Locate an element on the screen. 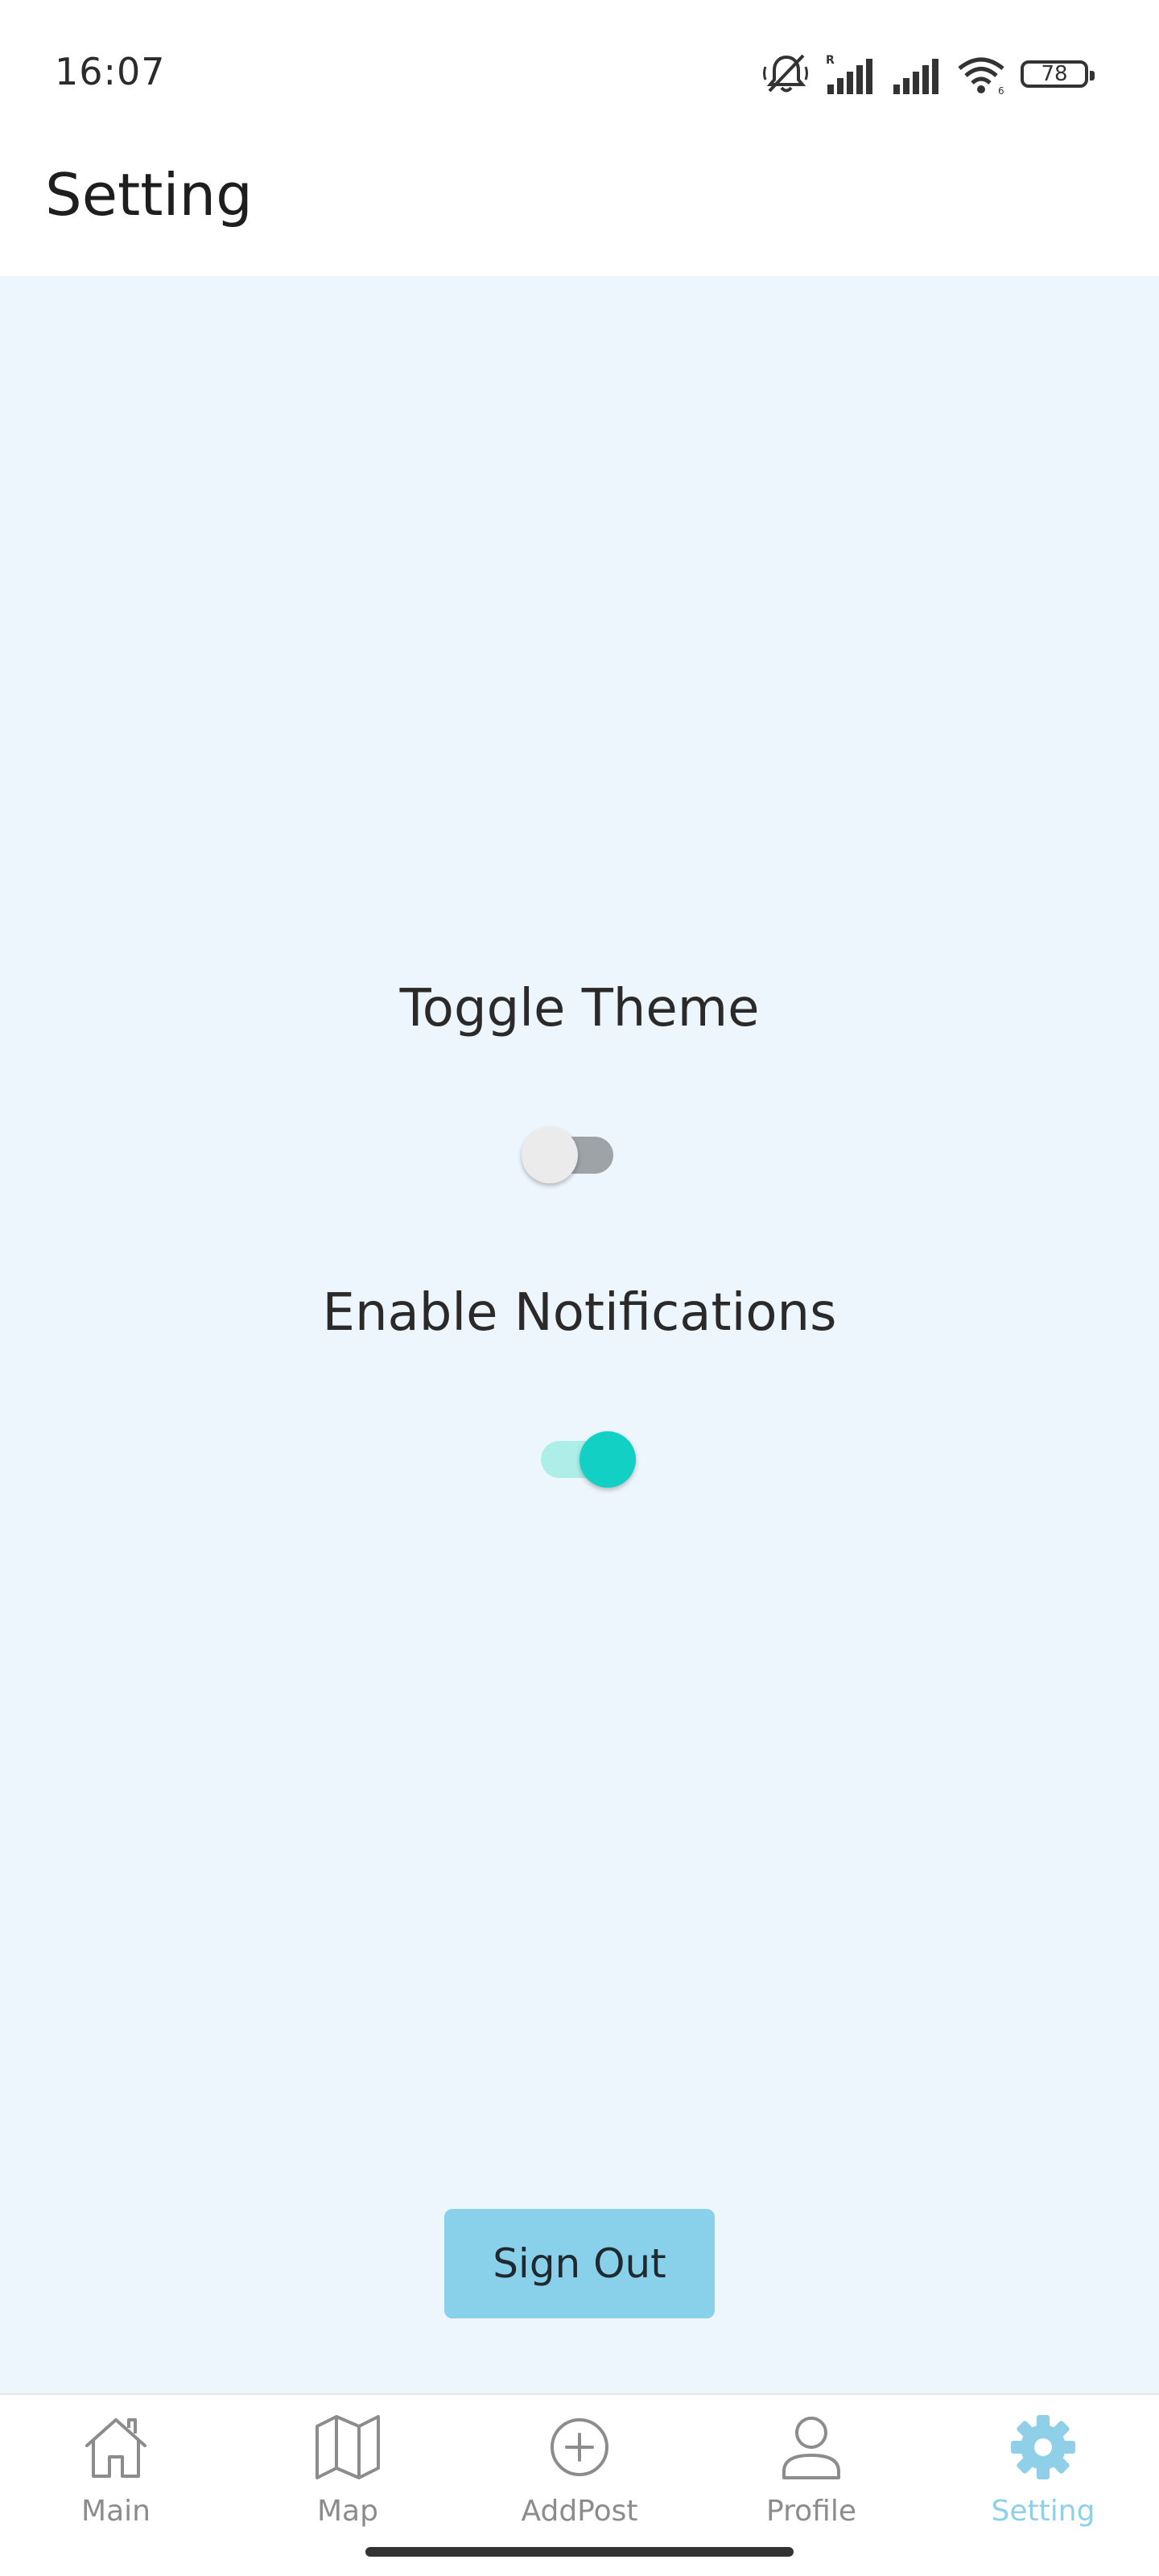  enable-notifications-label: Enable Notifications is located at coordinates (579, 1313).